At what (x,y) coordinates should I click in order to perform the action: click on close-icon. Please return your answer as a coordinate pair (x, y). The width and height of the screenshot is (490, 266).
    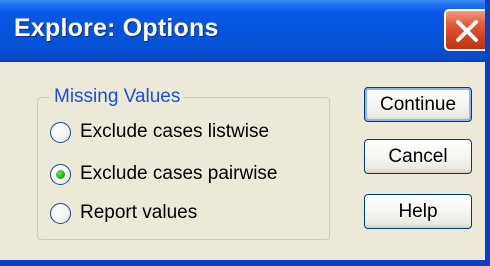
    Looking at the image, I should click on (467, 31).